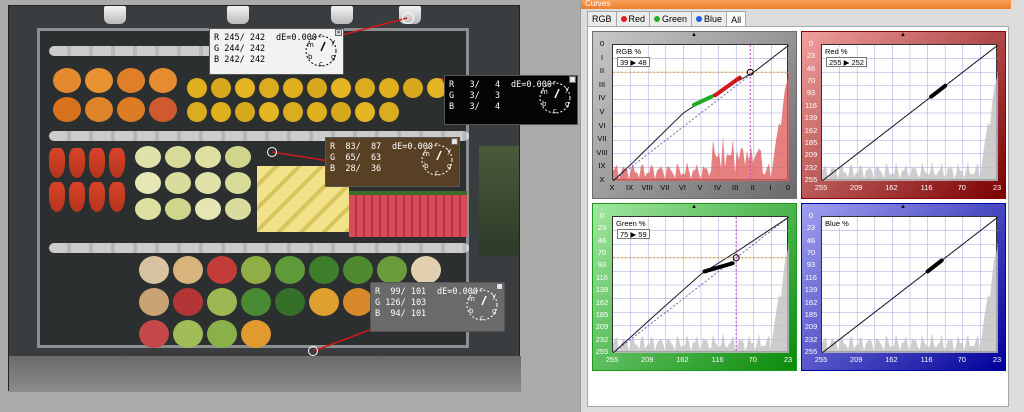 The width and height of the screenshot is (1024, 412). I want to click on curve-plot: Red % 255 ▶ 252, so click(909, 112).